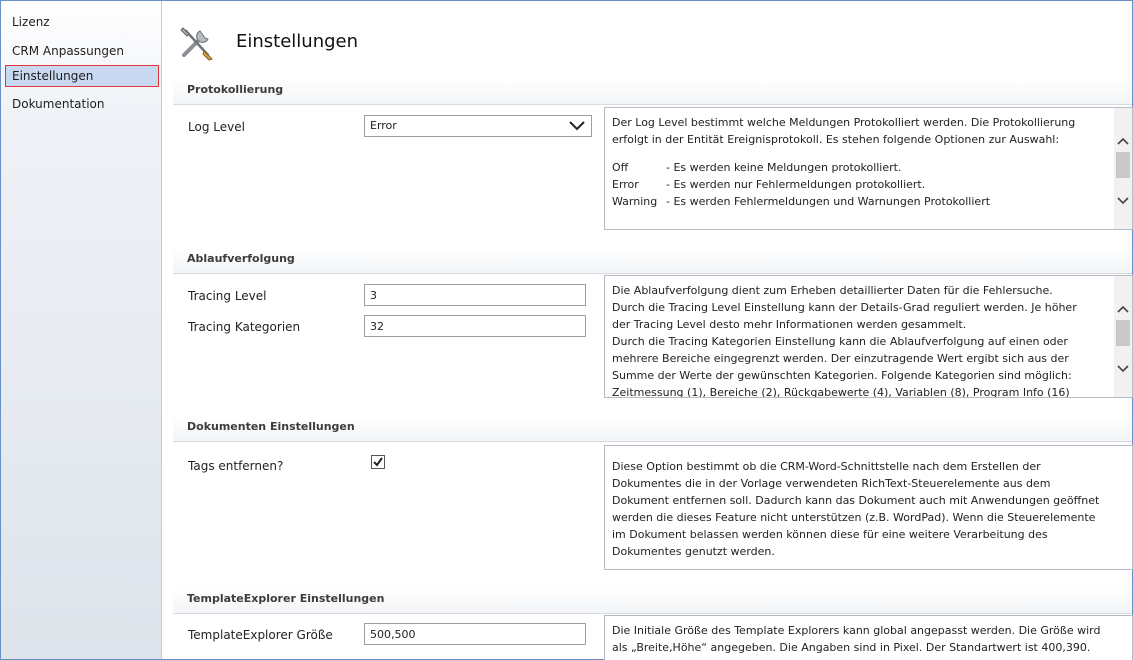 This screenshot has height=660, width=1133. I want to click on tracing-level-label: Tracing Level, so click(227, 296).